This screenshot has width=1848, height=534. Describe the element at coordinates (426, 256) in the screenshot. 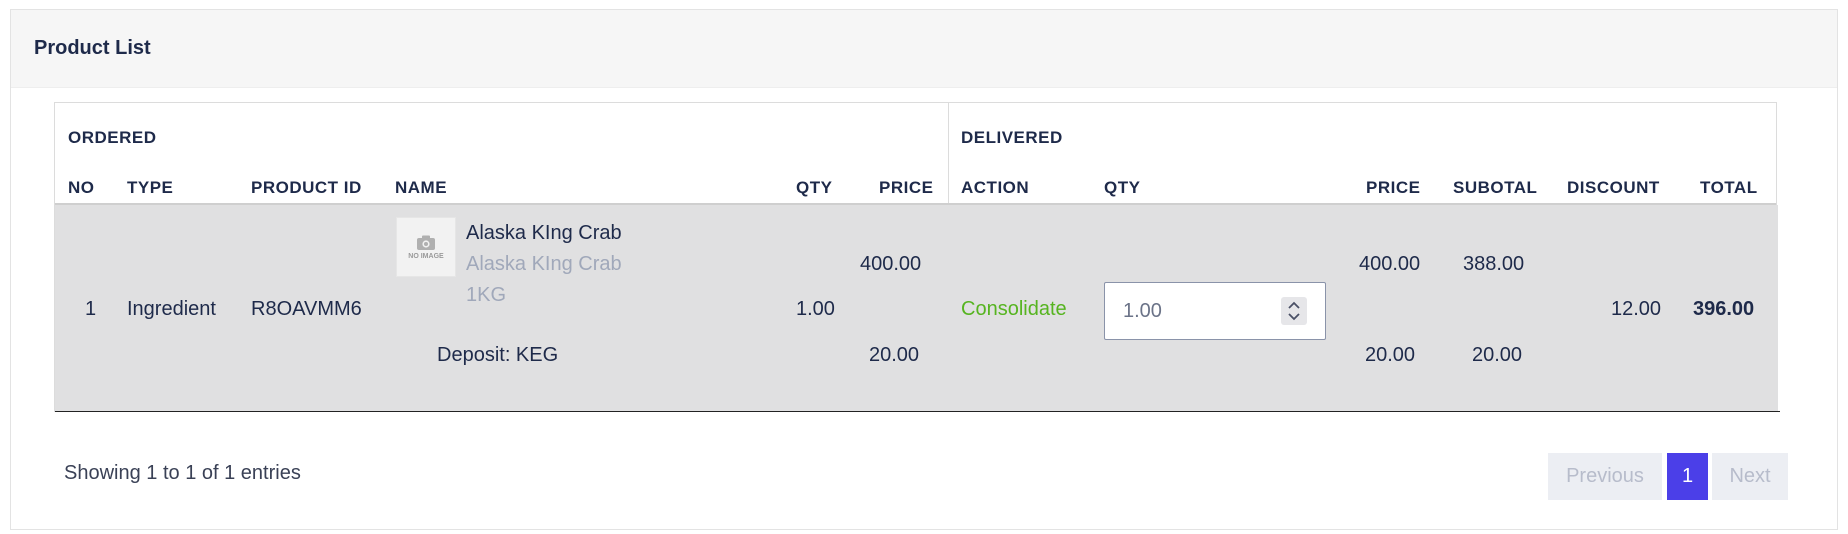

I see `no-image-label: NO IMAGE` at that location.